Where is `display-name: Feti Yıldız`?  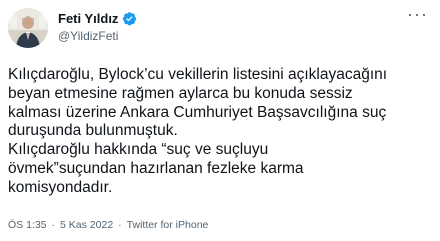 display-name: Feti Yıldız is located at coordinates (88, 18).